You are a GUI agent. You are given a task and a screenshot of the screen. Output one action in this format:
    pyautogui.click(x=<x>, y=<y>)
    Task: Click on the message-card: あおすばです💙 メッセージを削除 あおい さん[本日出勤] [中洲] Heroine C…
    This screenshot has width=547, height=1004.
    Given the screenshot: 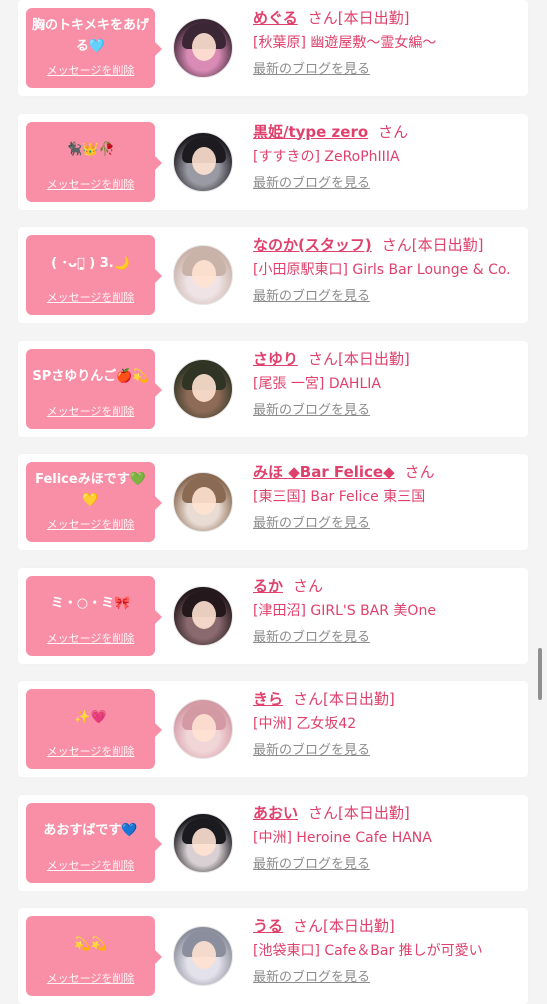 What is the action you would take?
    pyautogui.click(x=273, y=842)
    